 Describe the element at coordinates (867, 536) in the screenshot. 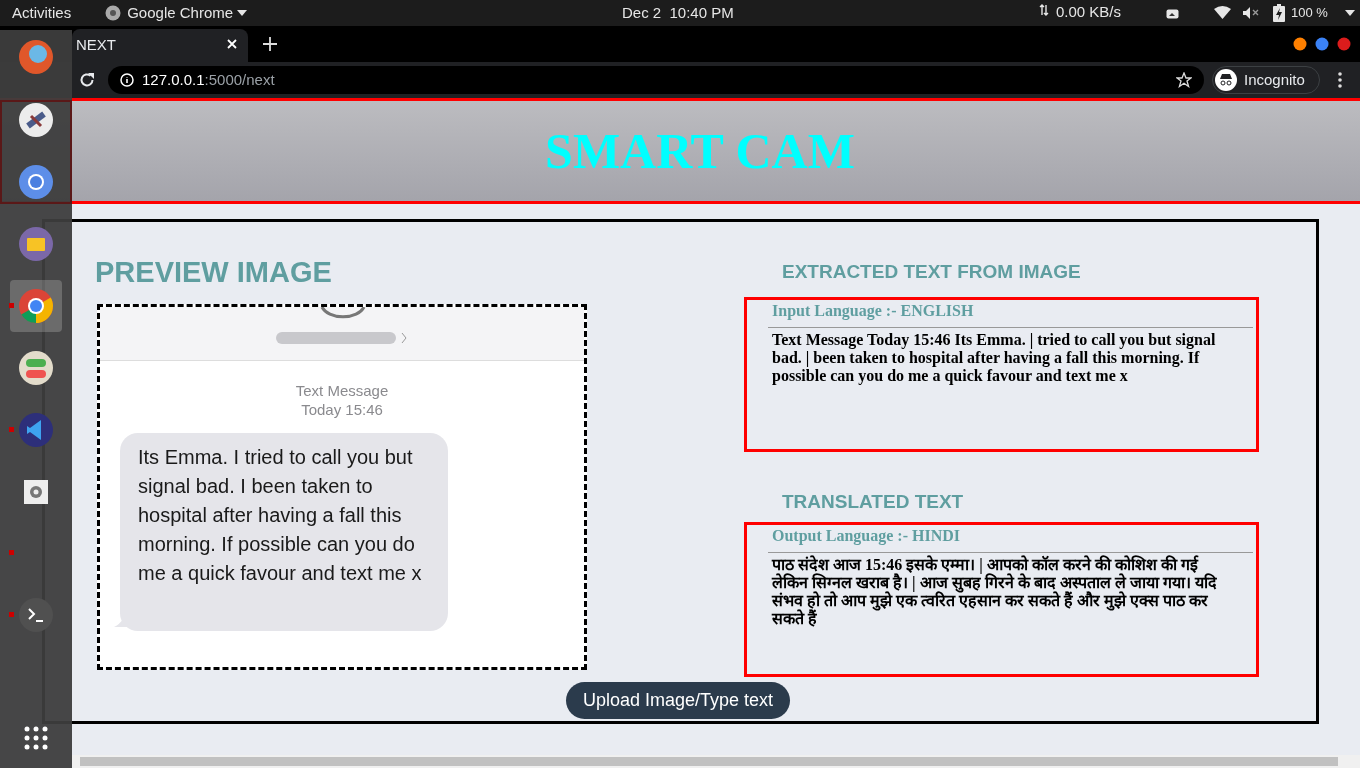

I see `language-label: Output Language :- HINDI` at that location.